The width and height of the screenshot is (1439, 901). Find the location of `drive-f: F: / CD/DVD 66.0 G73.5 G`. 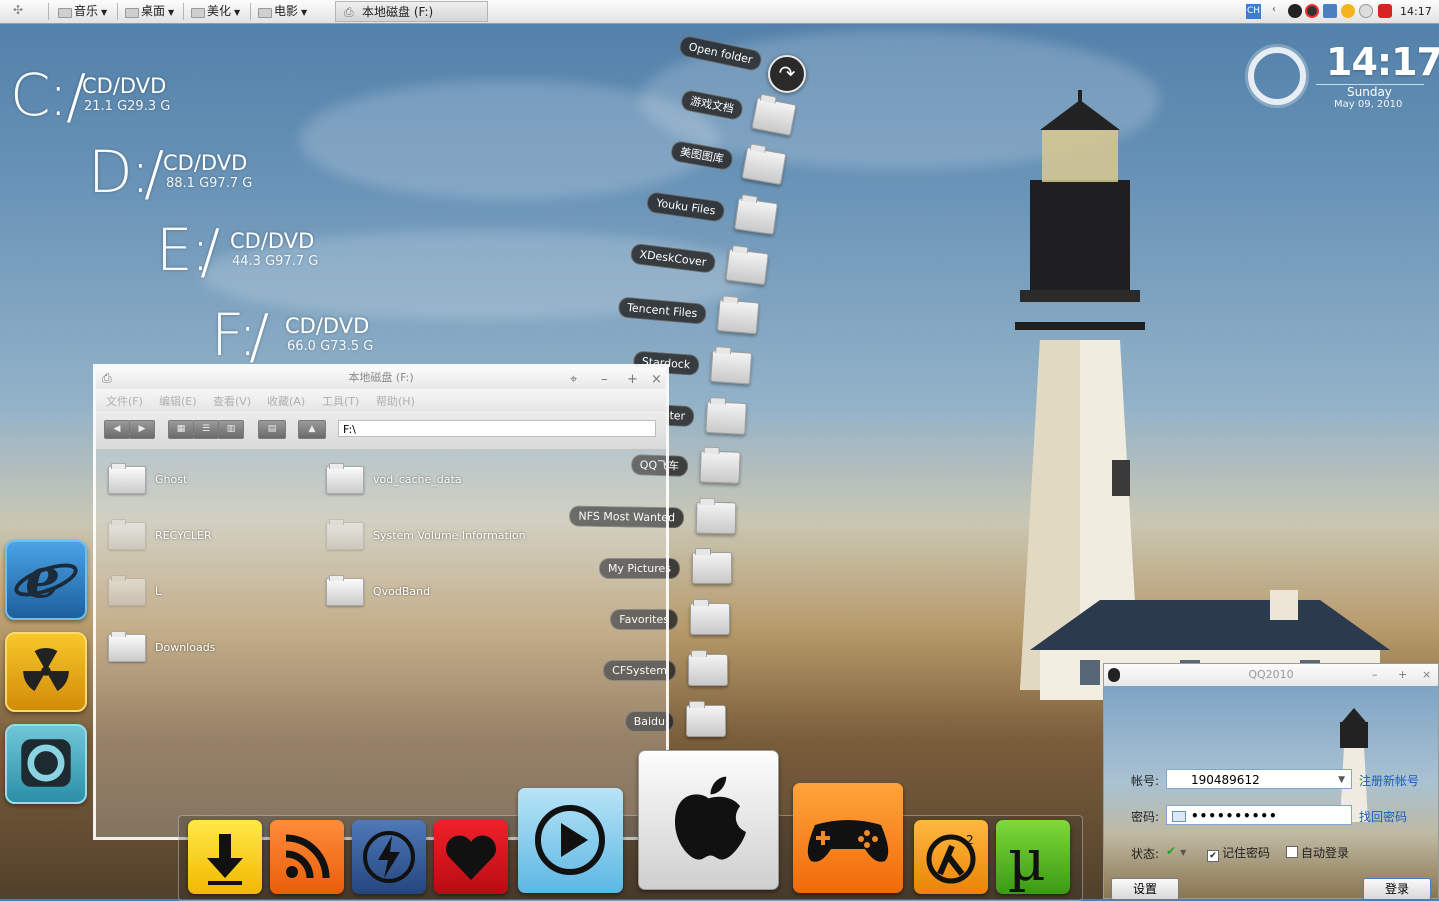

drive-f: F: / CD/DVD 66.0 G73.5 G is located at coordinates (321, 337).